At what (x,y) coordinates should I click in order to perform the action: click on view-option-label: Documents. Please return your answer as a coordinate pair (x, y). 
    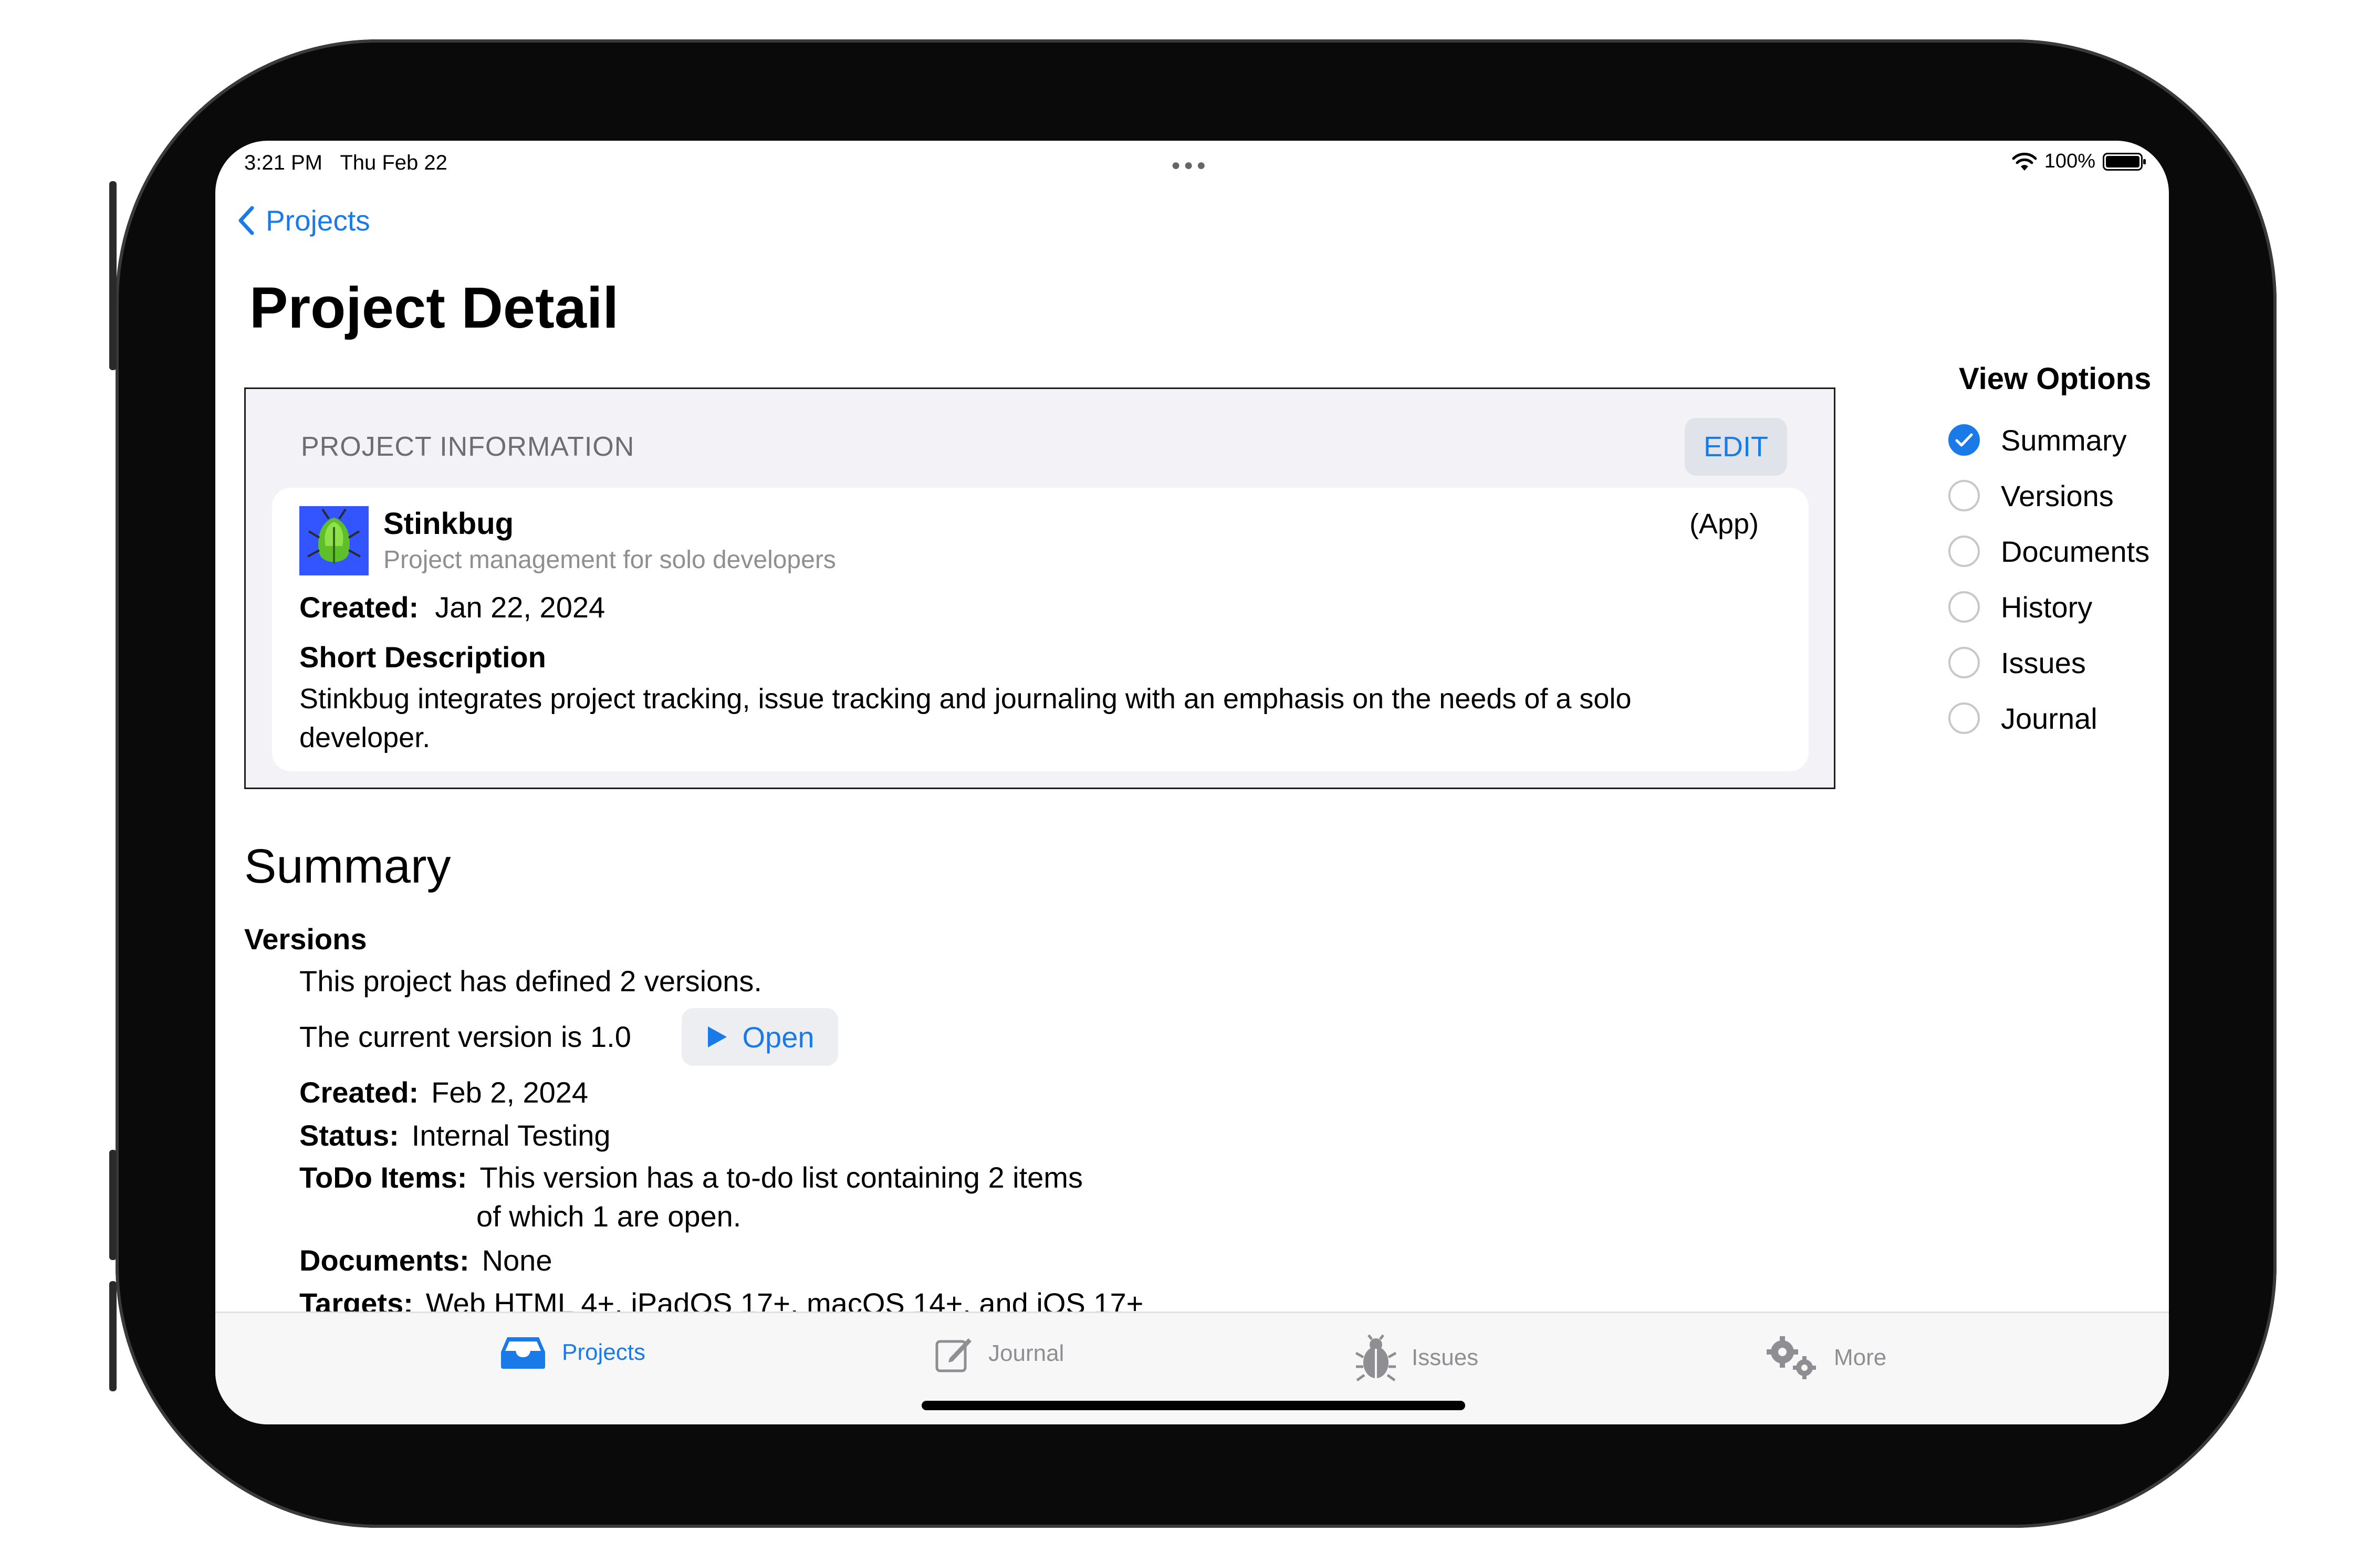
    Looking at the image, I should click on (2075, 551).